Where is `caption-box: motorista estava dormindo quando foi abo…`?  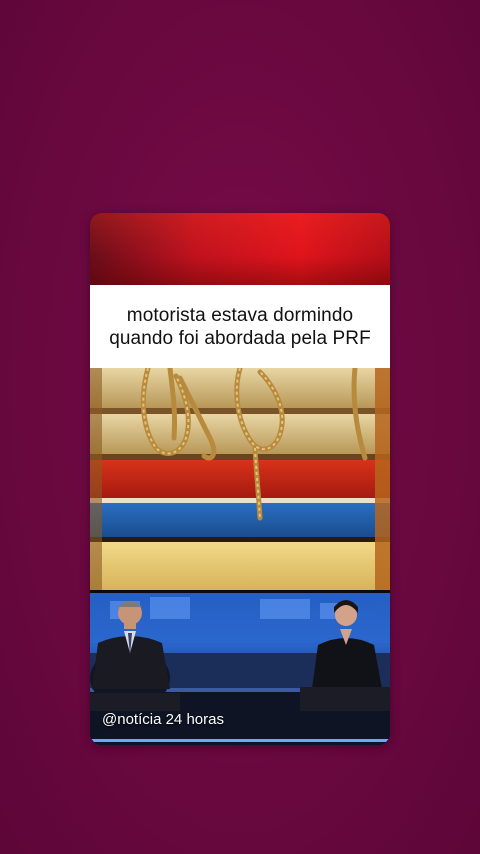
caption-box: motorista estava dormindo quando foi abo… is located at coordinates (240, 326).